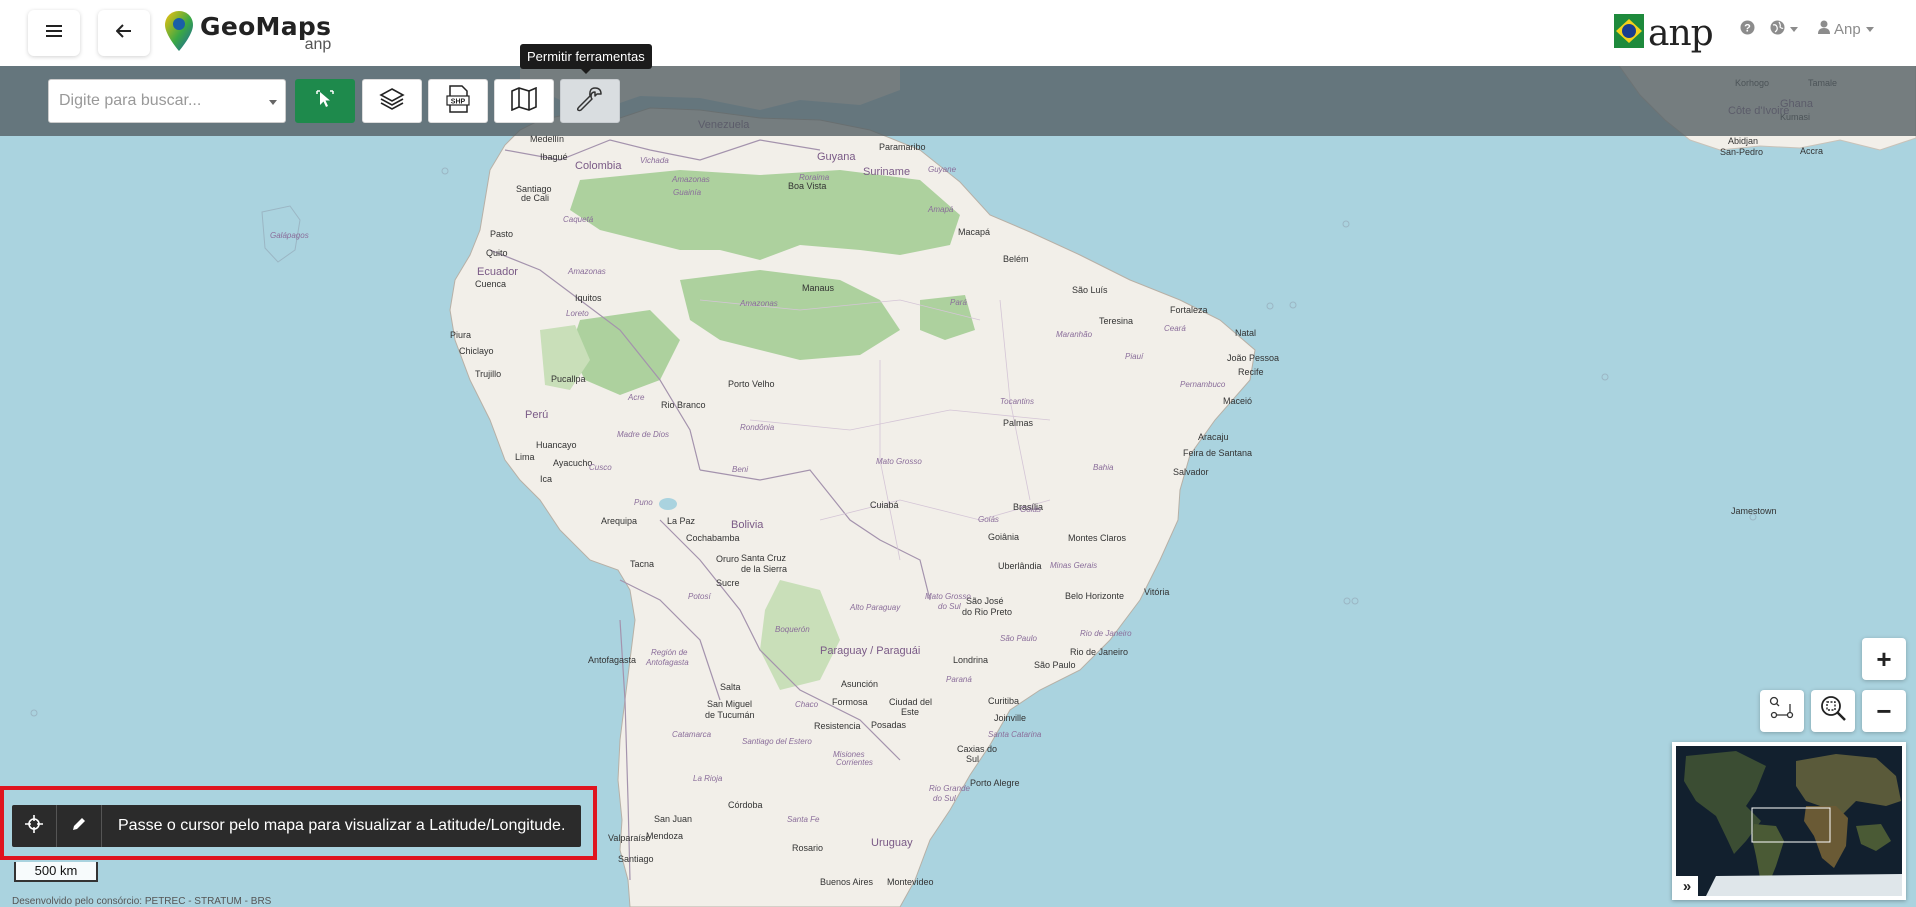 The image size is (1916, 907). I want to click on svg-text: Ayacucho, so click(572, 463).